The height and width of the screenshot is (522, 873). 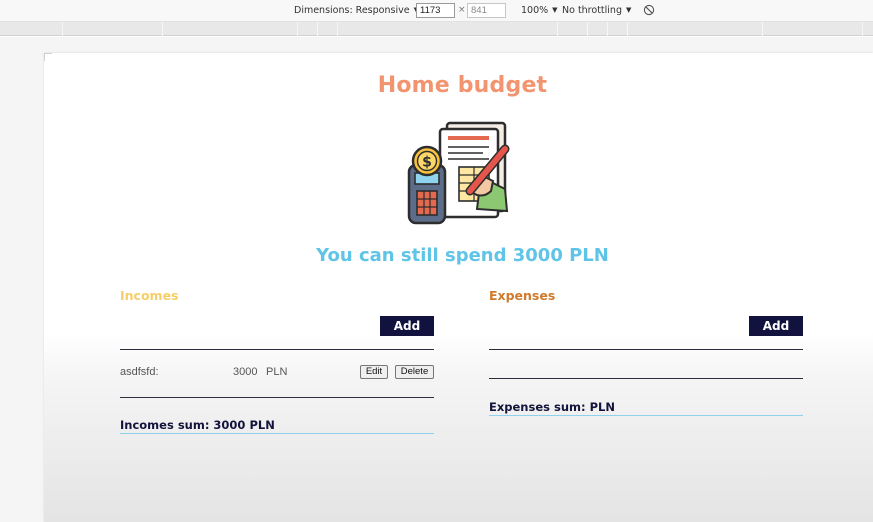 I want to click on dimensions-label: Dimensions: Responsive, so click(x=352, y=10).